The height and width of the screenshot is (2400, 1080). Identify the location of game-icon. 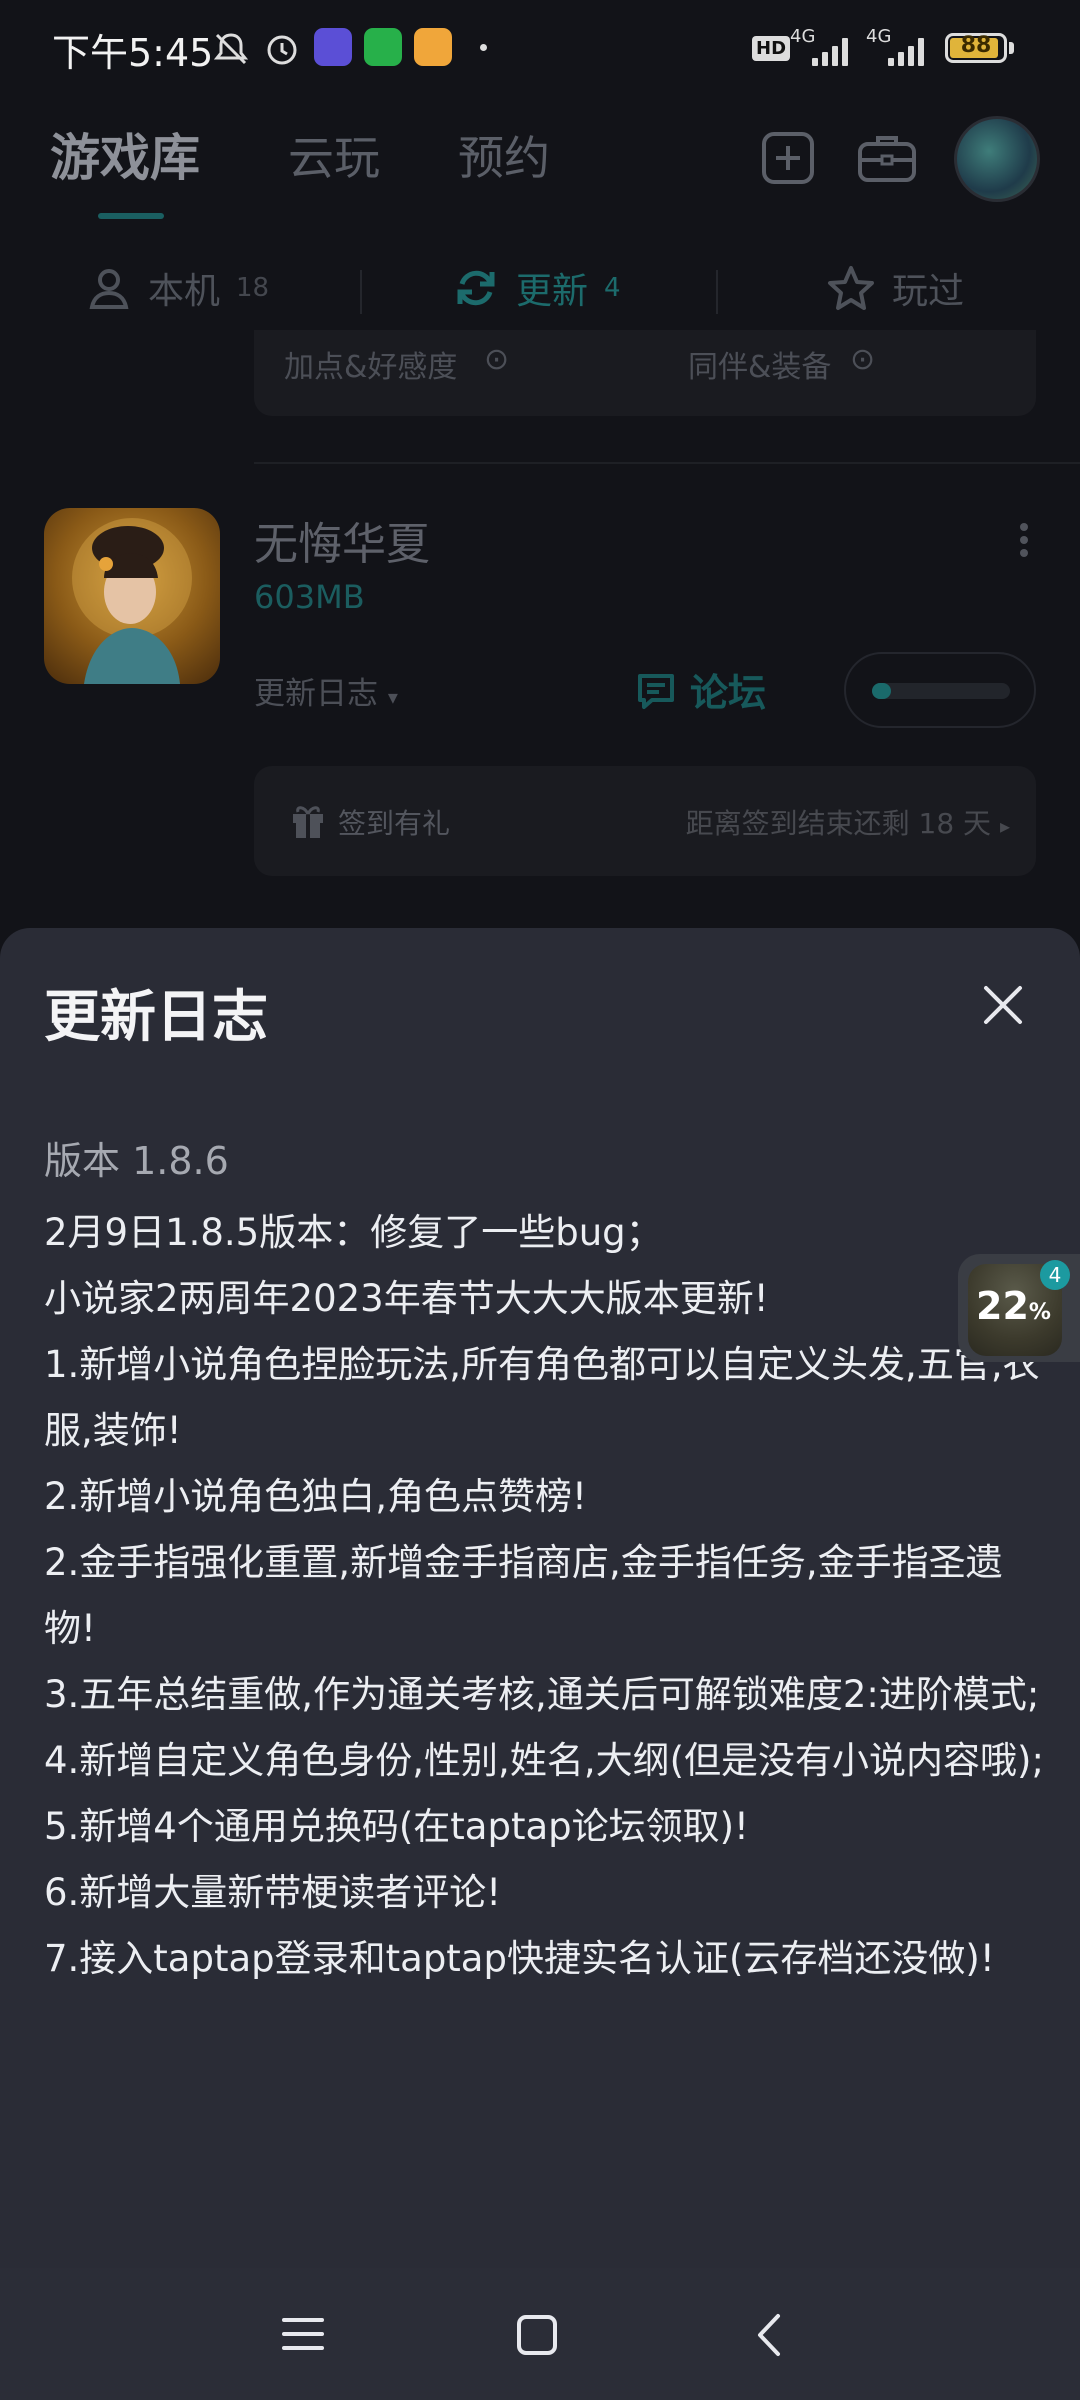
(132, 596).